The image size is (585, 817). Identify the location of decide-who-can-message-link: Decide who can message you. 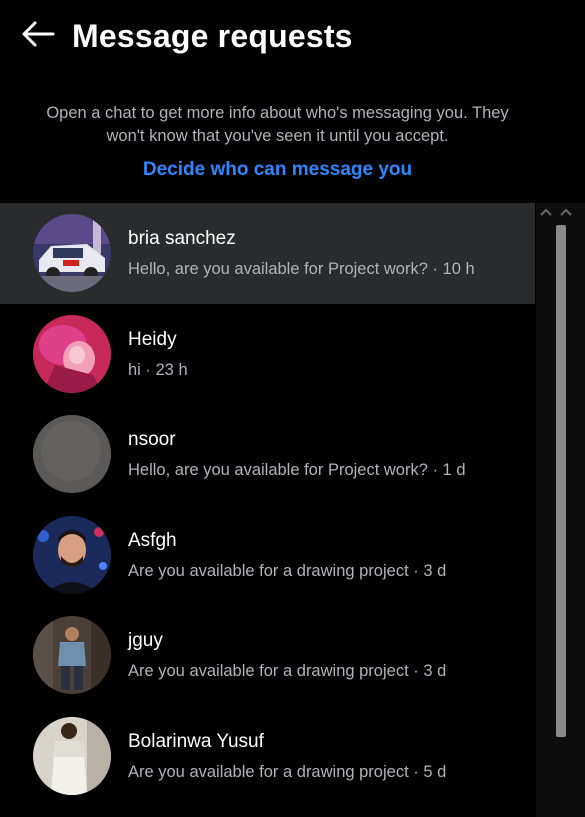
(277, 170).